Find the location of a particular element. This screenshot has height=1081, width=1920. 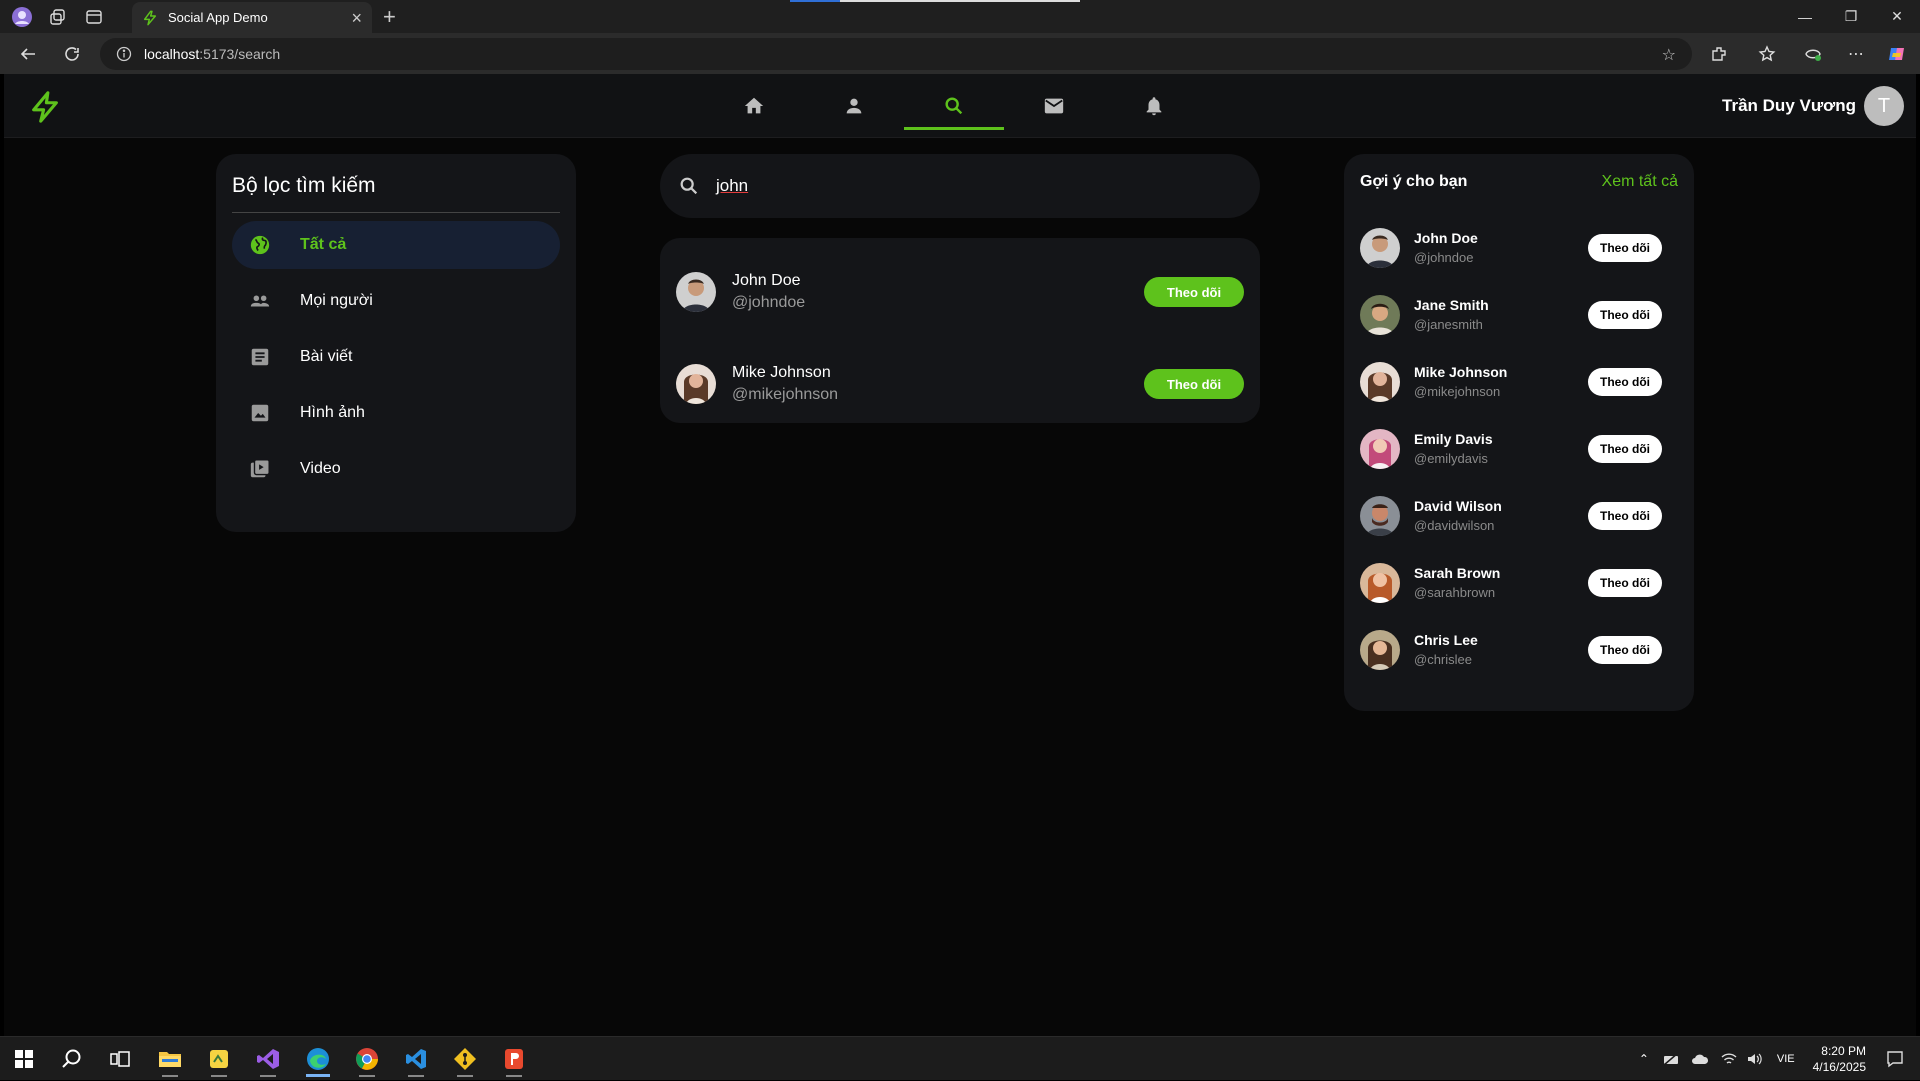

vscode-icon is located at coordinates (416, 1059).